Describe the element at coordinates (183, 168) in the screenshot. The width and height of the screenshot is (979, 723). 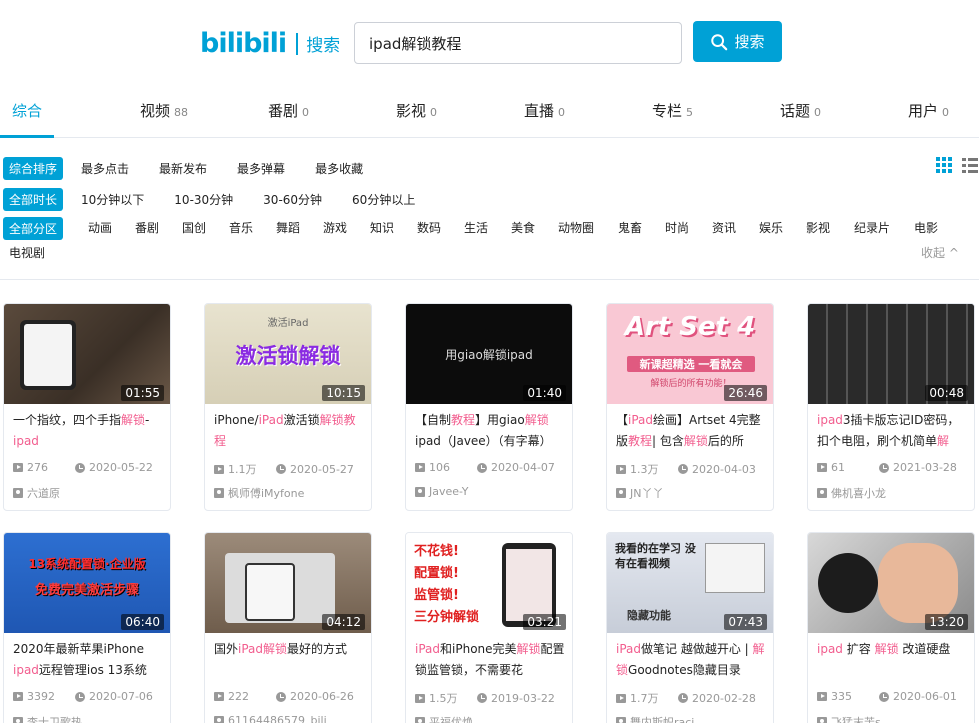
I see `sort-option: 最新发布` at that location.